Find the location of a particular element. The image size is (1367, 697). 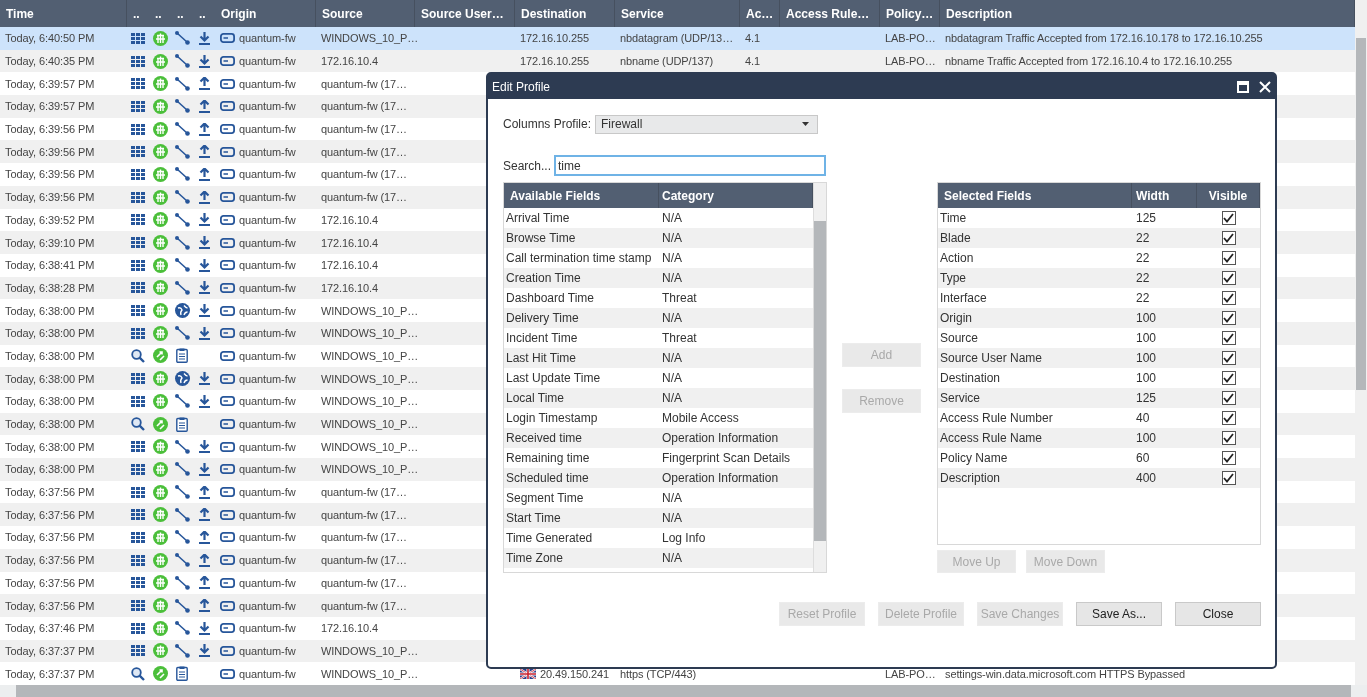

field-name: Policy Name is located at coordinates (1035, 458).